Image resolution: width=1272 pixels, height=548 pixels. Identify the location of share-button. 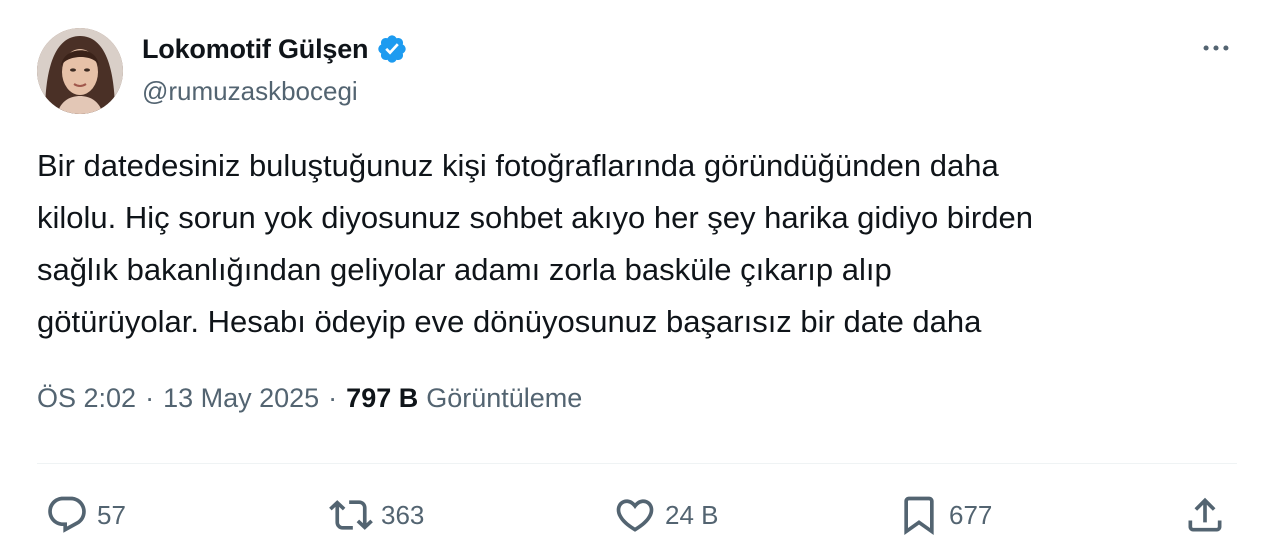
(1205, 515).